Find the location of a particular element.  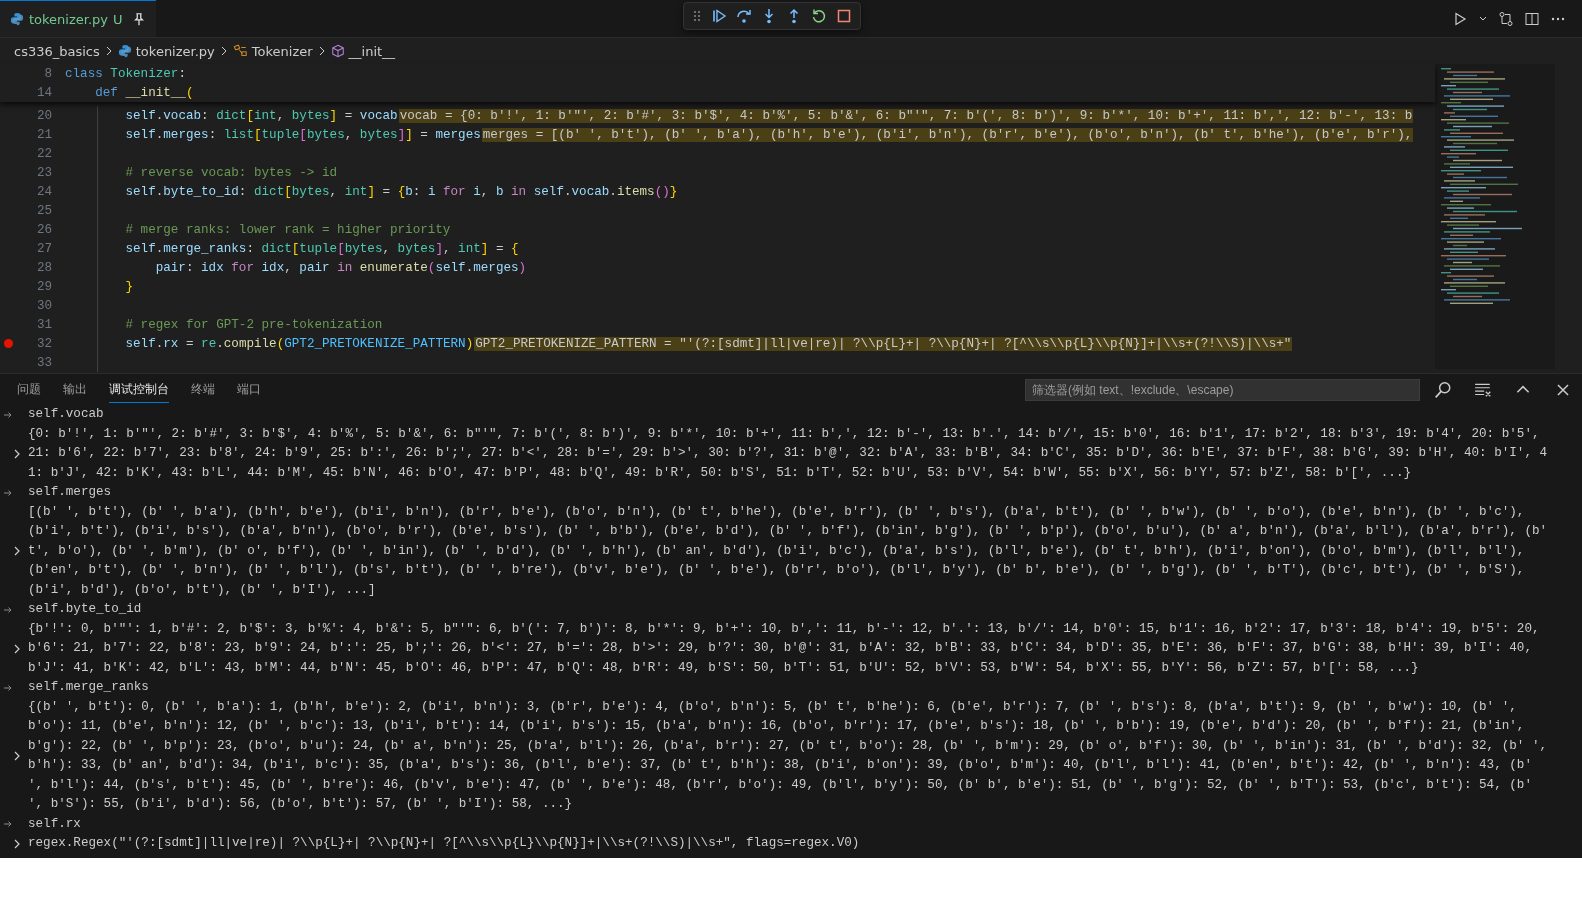

tab-label: tokenizer.py is located at coordinates (68, 19).